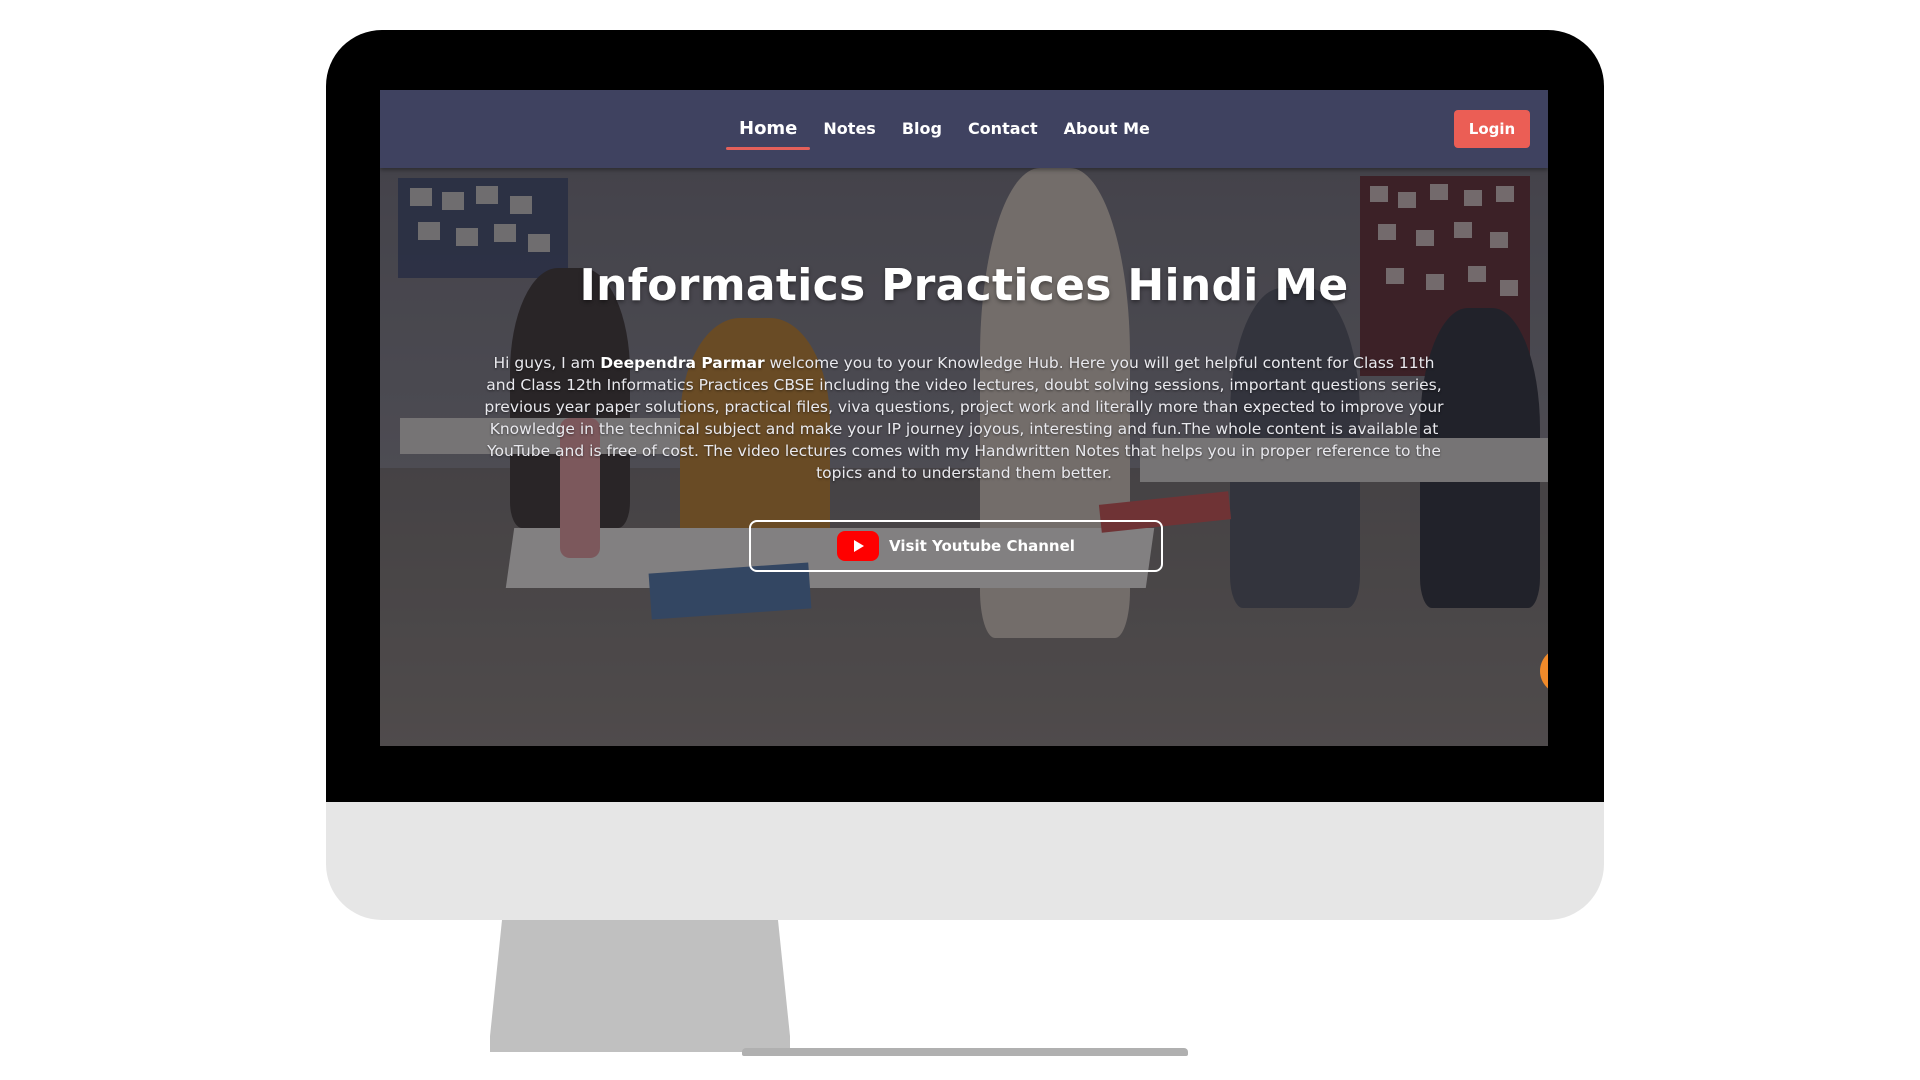 The image size is (1920, 1080). I want to click on monitor-chin, so click(965, 861).